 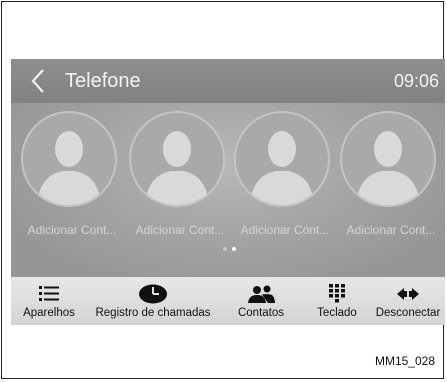 What do you see at coordinates (337, 294) in the screenshot?
I see `keypad-icon` at bounding box center [337, 294].